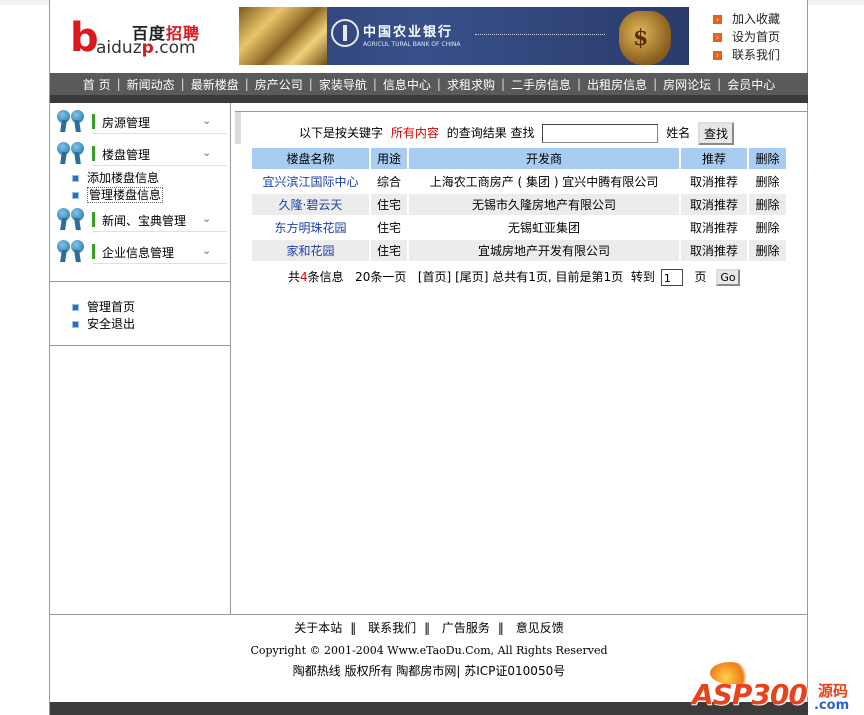 The width and height of the screenshot is (864, 715). What do you see at coordinates (751, 84) in the screenshot?
I see `nav-member: 会员中心` at bounding box center [751, 84].